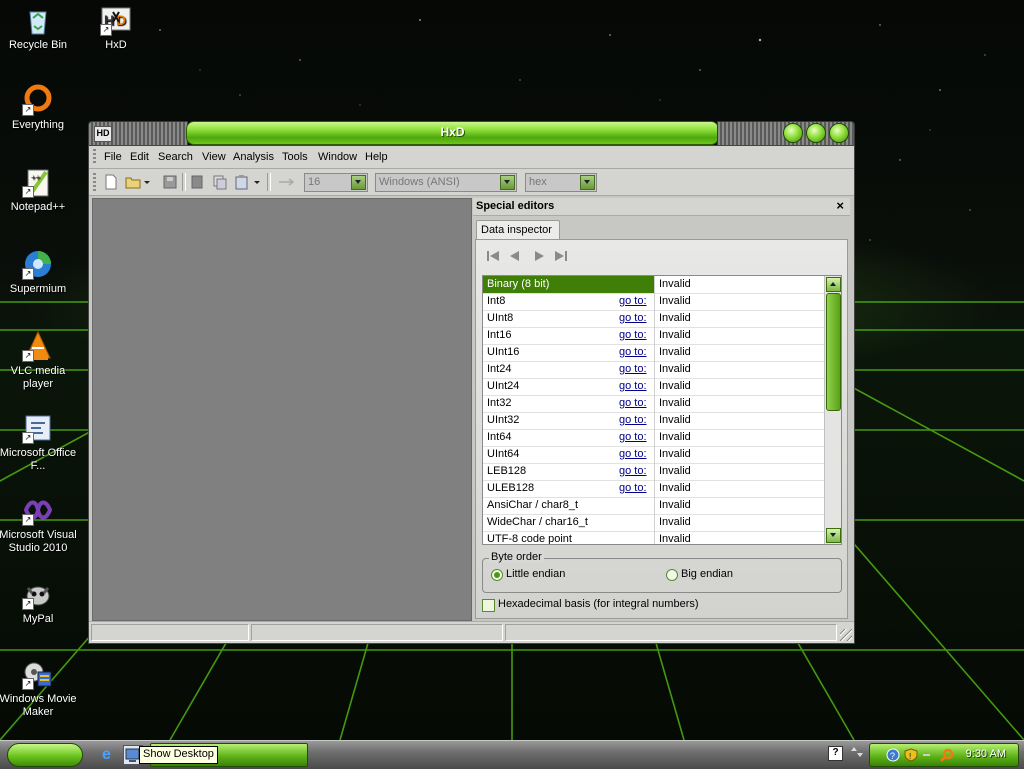  What do you see at coordinates (598, 604) in the screenshot?
I see `hex-basis-label: Hexadecimal basis (for integral numbers)` at bounding box center [598, 604].